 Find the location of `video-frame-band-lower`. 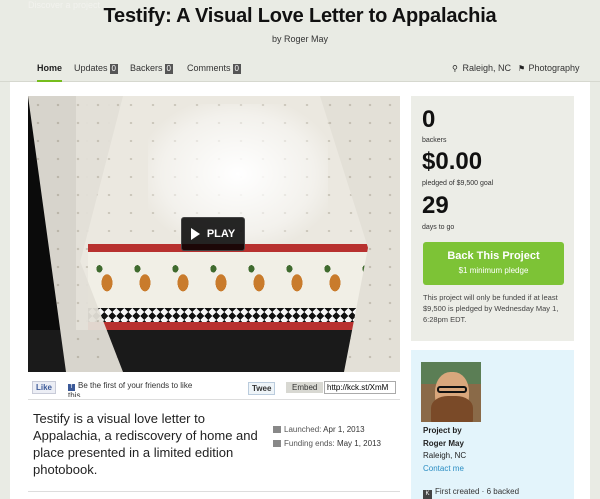

video-frame-band-lower is located at coordinates (231, 326).